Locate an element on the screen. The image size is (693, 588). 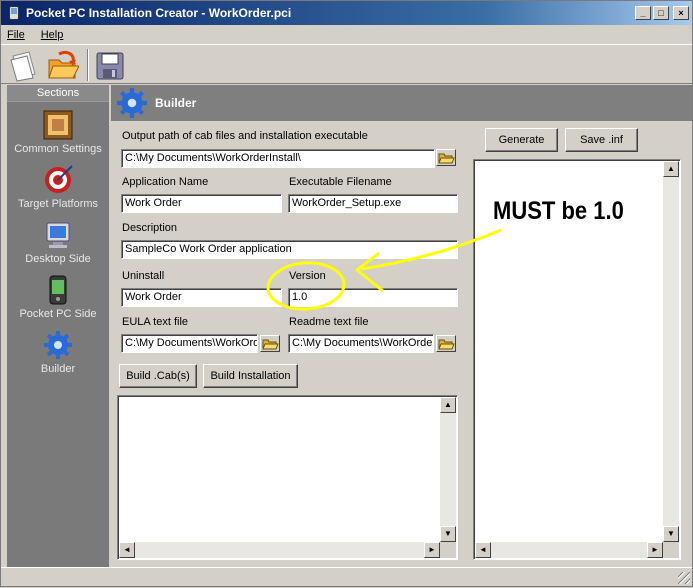
gear-icon is located at coordinates (58, 345).